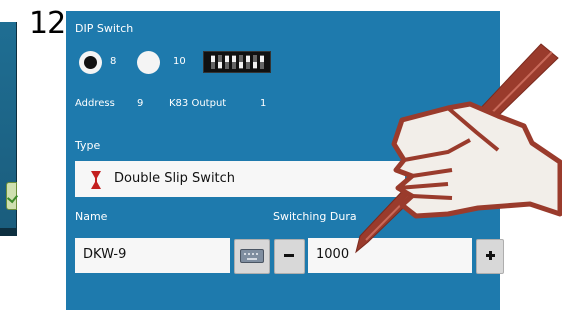 Image resolution: width=562 pixels, height=310 pixels. Describe the element at coordinates (179, 61) in the screenshot. I see `dip-10-label: 10` at that location.